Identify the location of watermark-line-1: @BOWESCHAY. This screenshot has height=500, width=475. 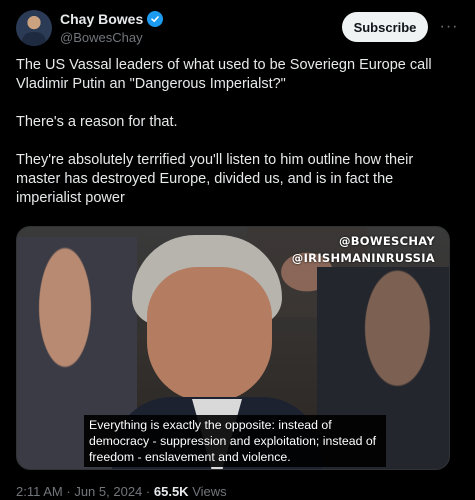
(386, 241).